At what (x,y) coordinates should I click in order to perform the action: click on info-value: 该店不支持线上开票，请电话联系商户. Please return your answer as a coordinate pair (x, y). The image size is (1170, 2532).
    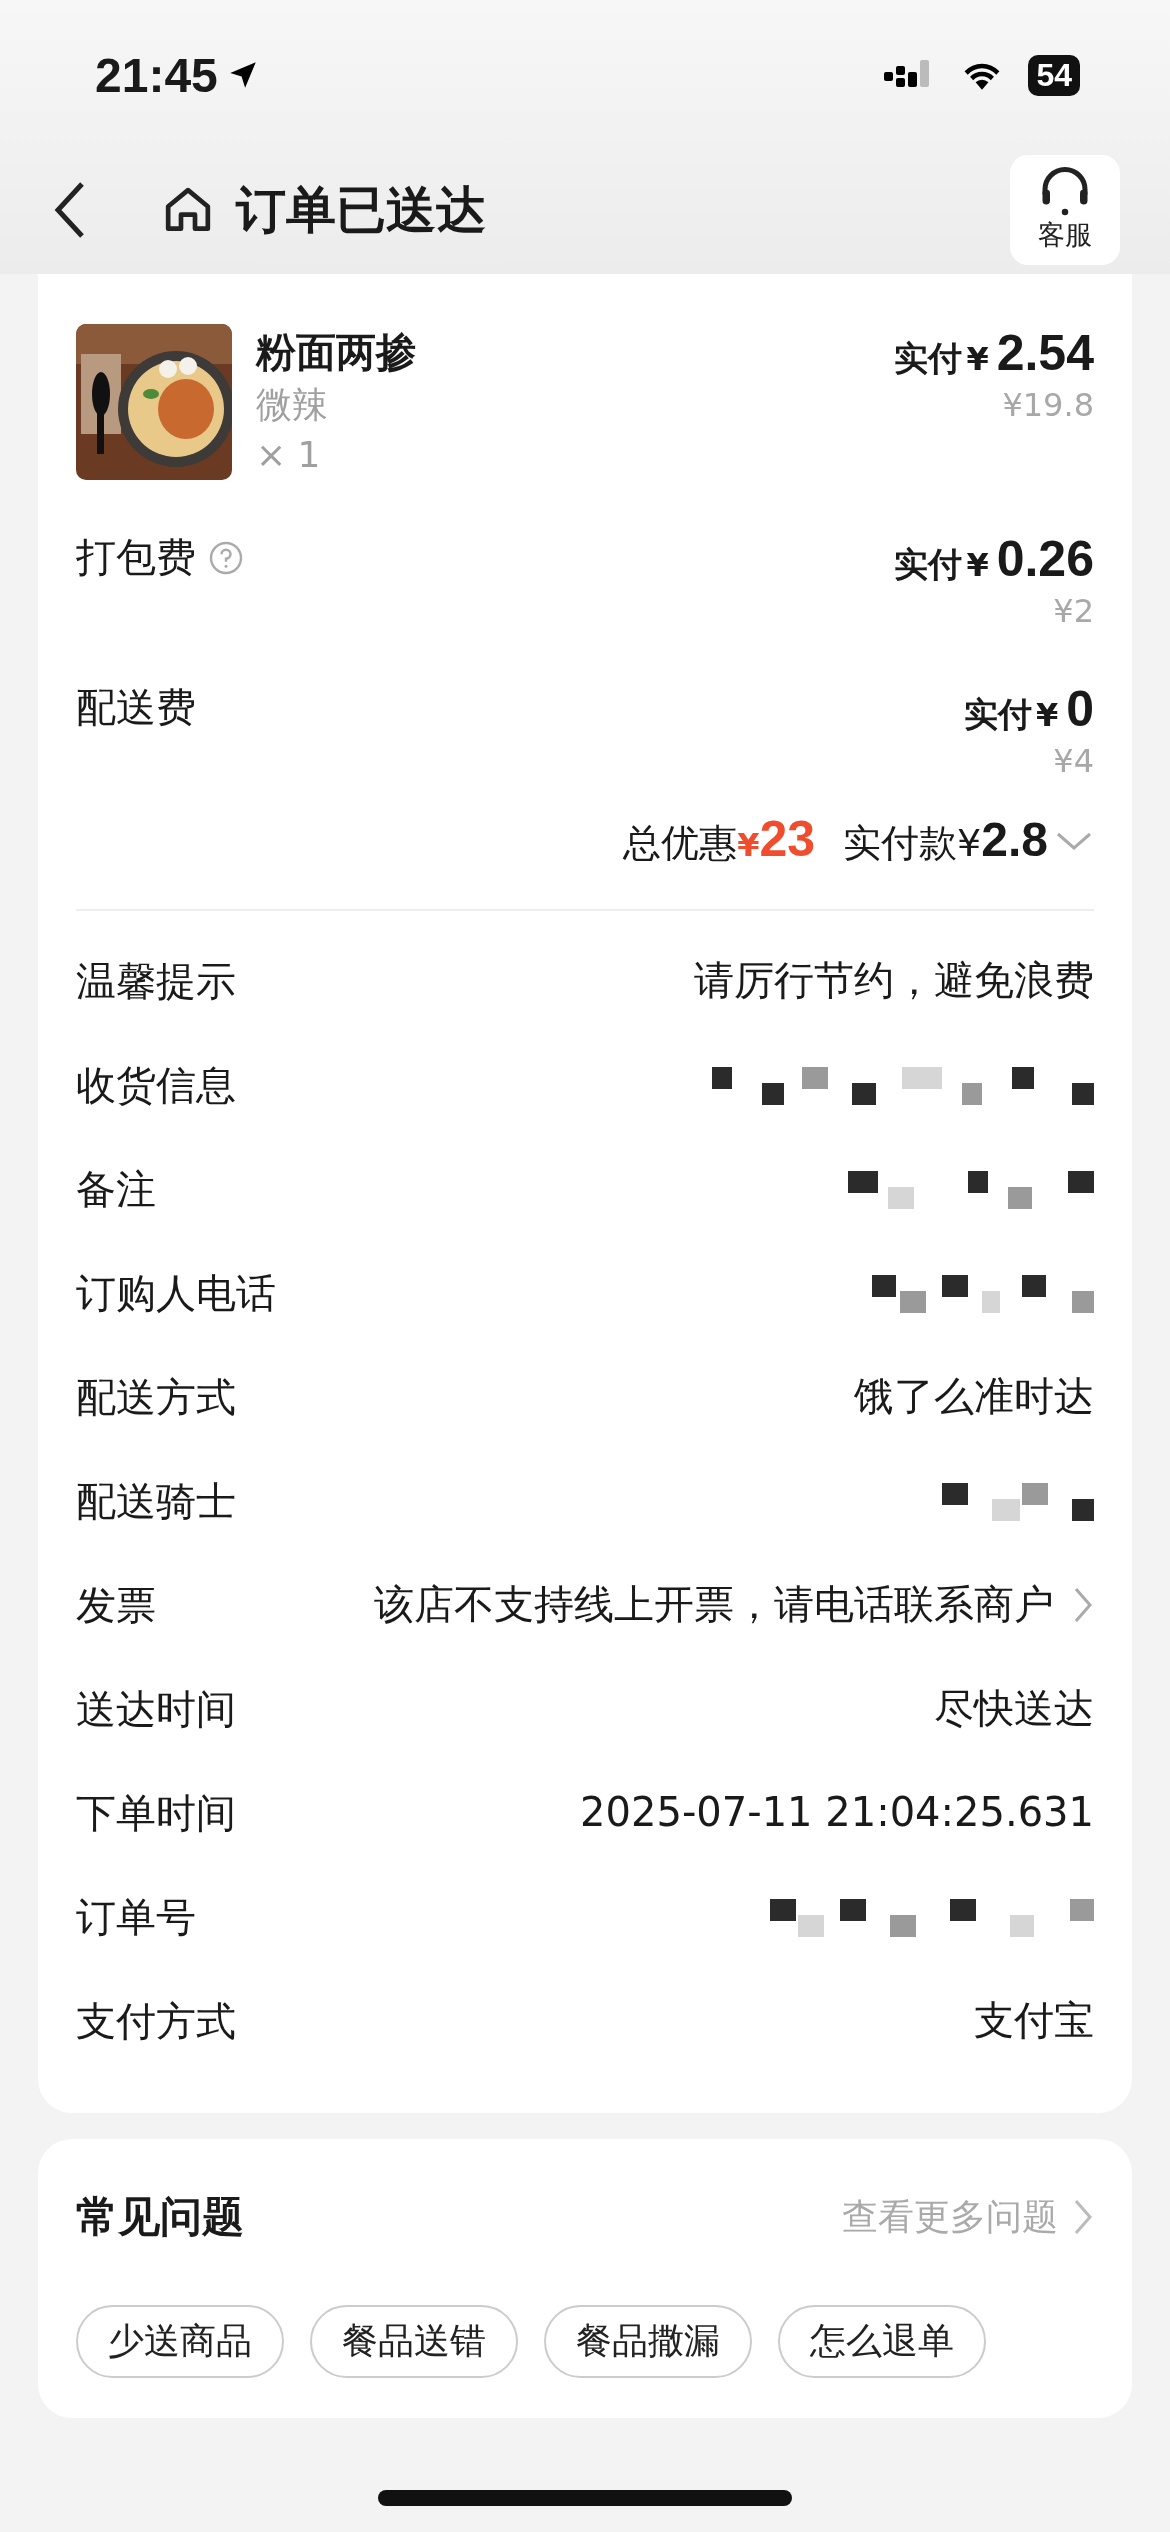
    Looking at the image, I should click on (714, 1604).